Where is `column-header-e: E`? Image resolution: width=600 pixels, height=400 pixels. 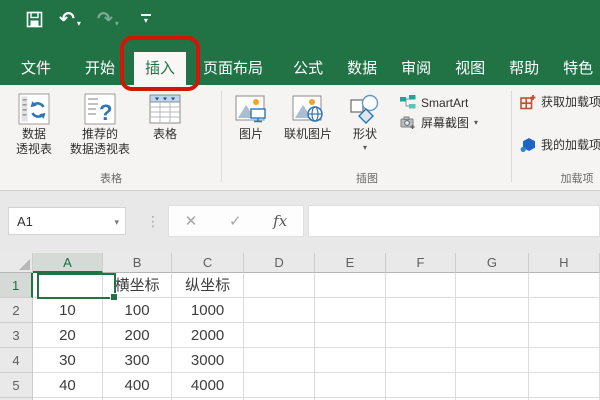
column-header-e: E is located at coordinates (350, 263).